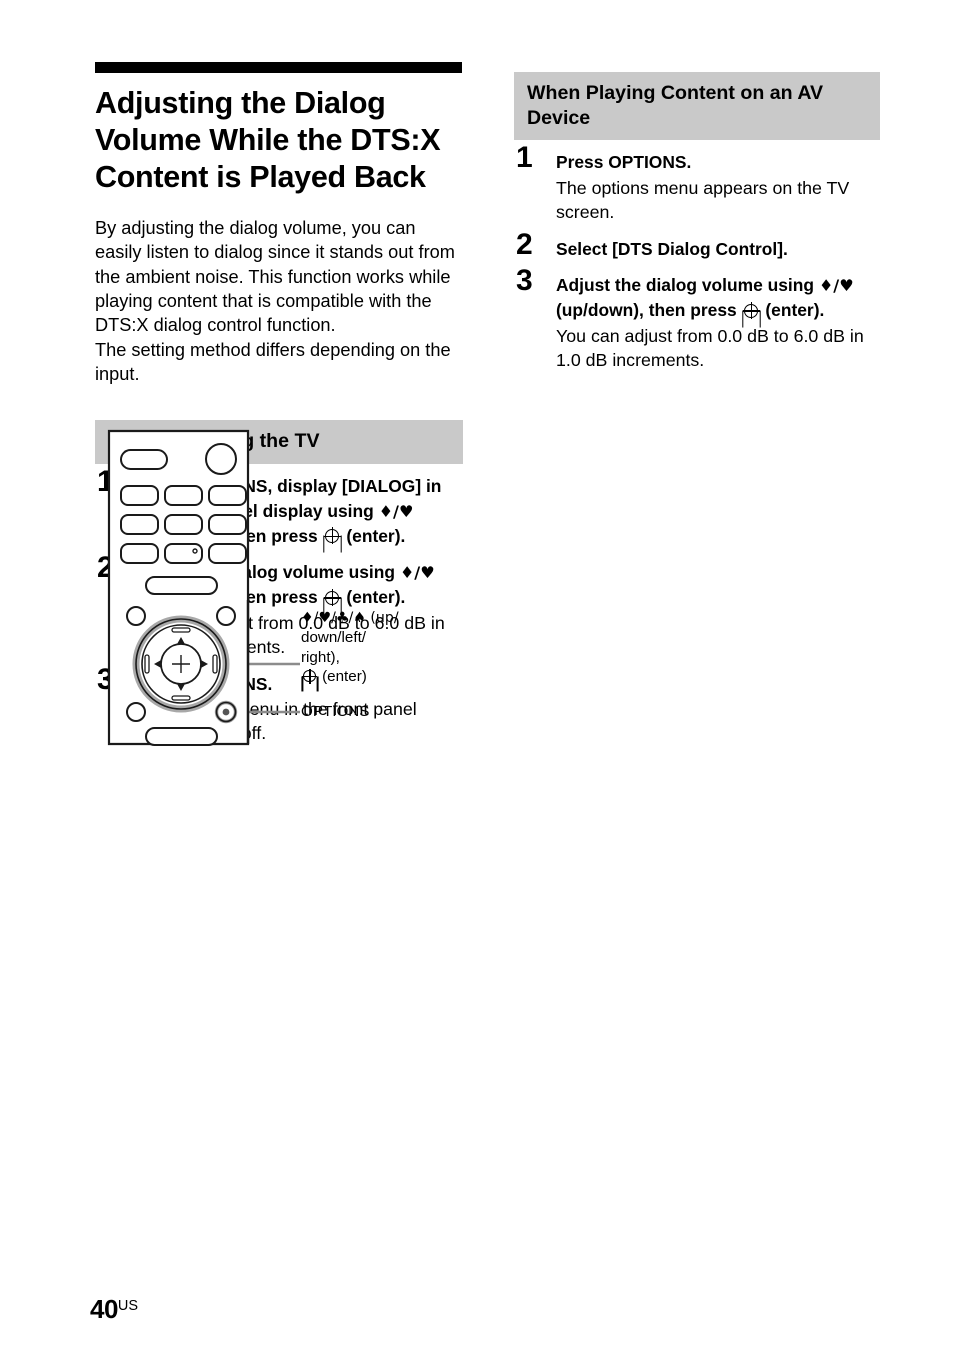 This screenshot has height=1357, width=954. I want to click on remote-illustration, so click(203, 587).